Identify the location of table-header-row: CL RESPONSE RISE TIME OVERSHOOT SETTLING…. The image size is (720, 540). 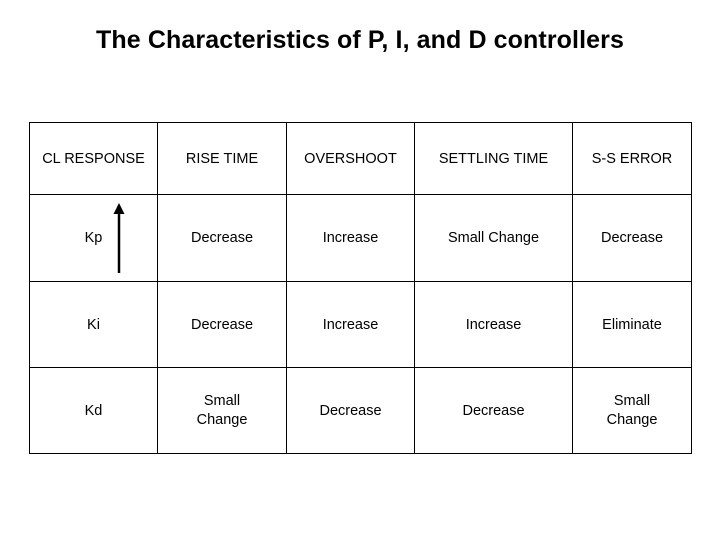
(360, 158).